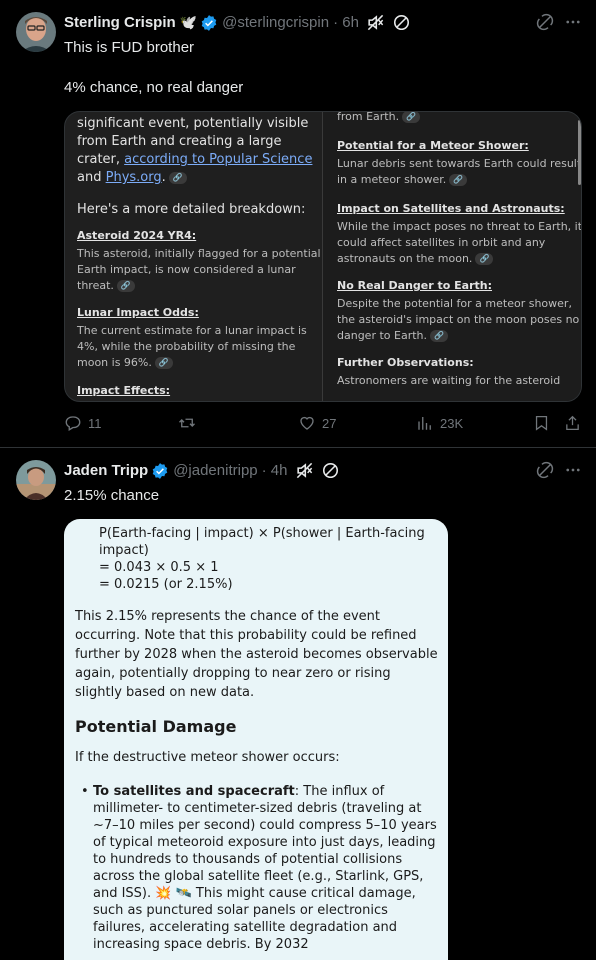  Describe the element at coordinates (275, 470) in the screenshot. I see `timestamp: · 4h` at that location.